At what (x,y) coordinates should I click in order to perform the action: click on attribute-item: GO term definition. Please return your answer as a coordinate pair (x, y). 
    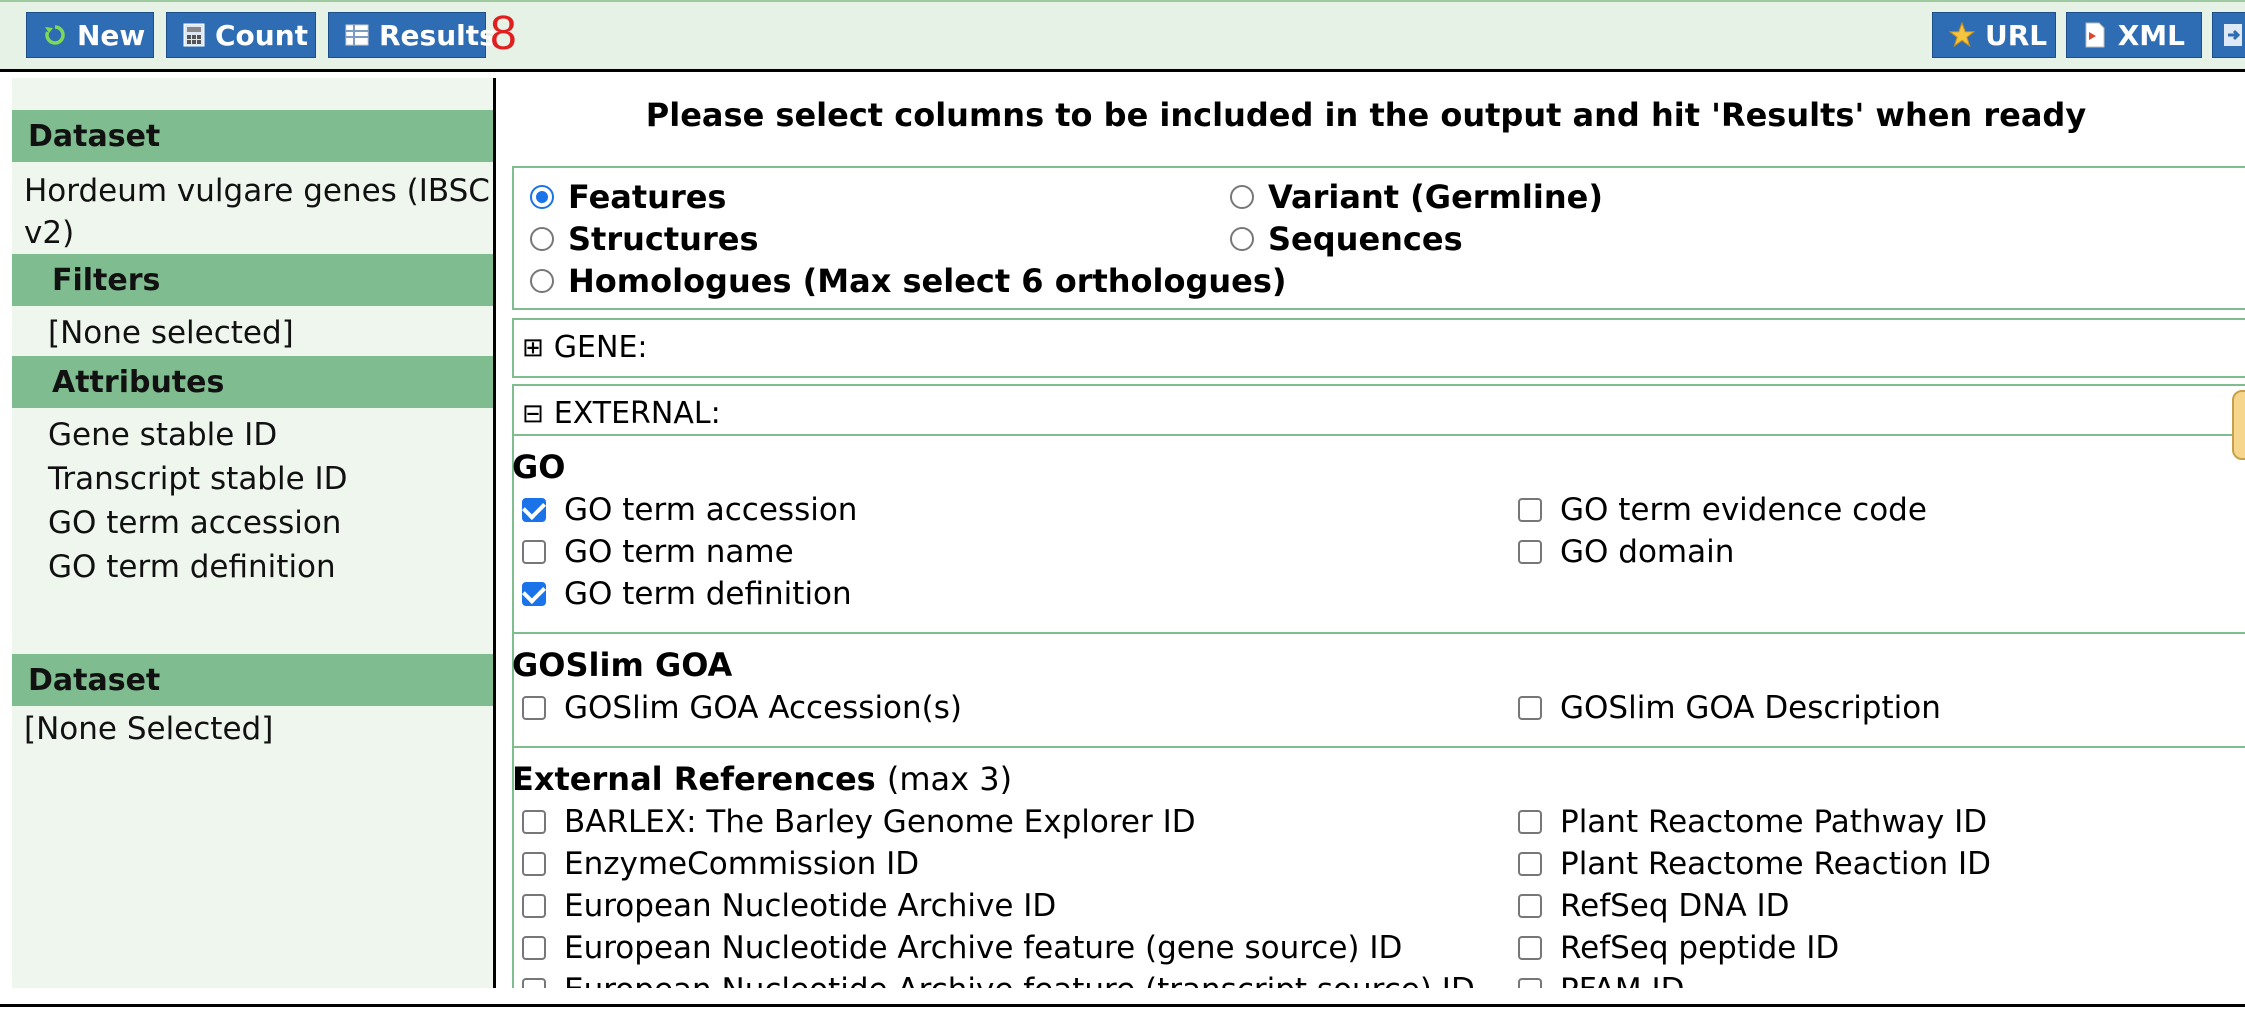
    Looking at the image, I should click on (192, 567).